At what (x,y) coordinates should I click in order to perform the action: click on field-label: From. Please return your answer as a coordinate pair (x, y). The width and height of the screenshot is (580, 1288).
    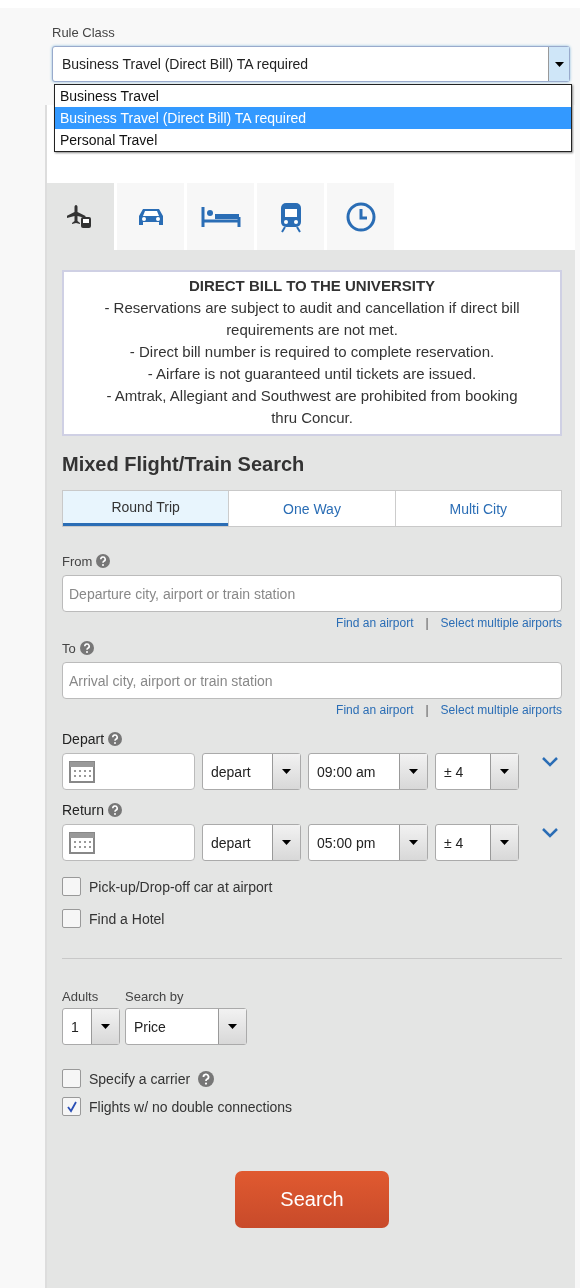
    Looking at the image, I should click on (77, 561).